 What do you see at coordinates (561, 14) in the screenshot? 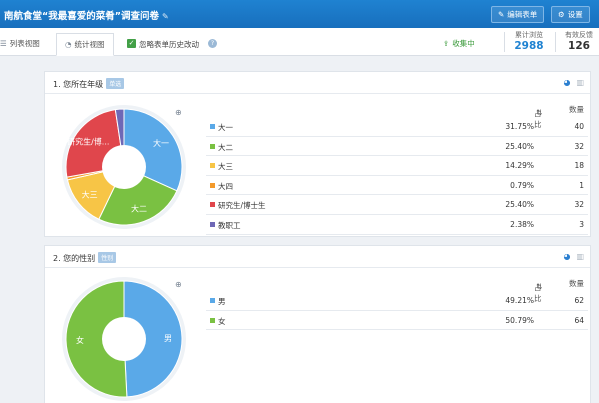
I see `gear-icon: ⚙` at bounding box center [561, 14].